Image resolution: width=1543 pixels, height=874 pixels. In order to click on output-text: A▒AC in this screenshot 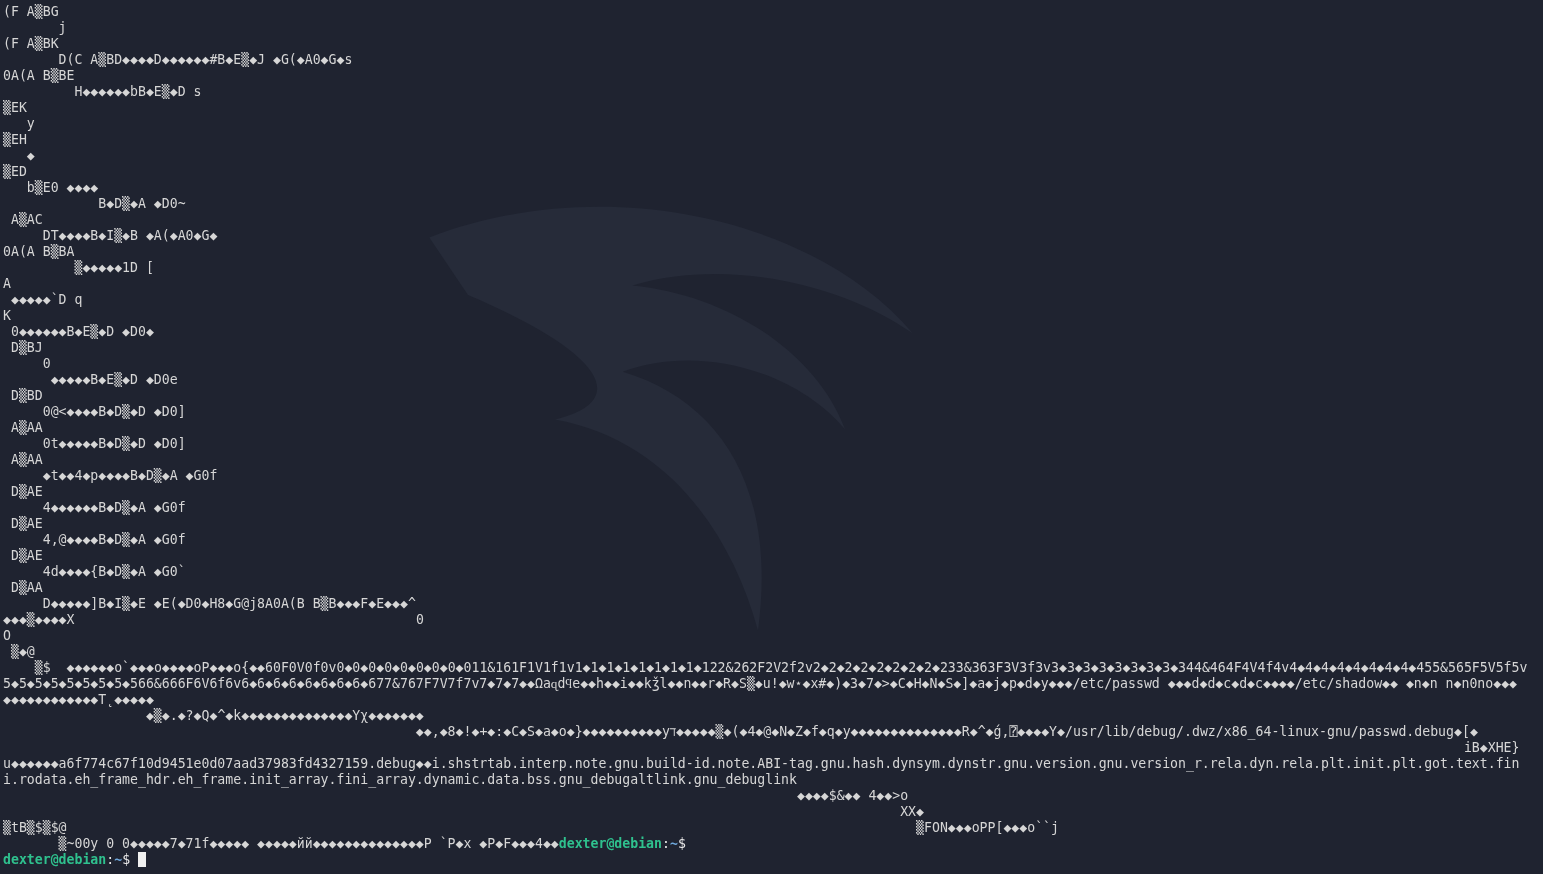, I will do `click(26, 219)`.